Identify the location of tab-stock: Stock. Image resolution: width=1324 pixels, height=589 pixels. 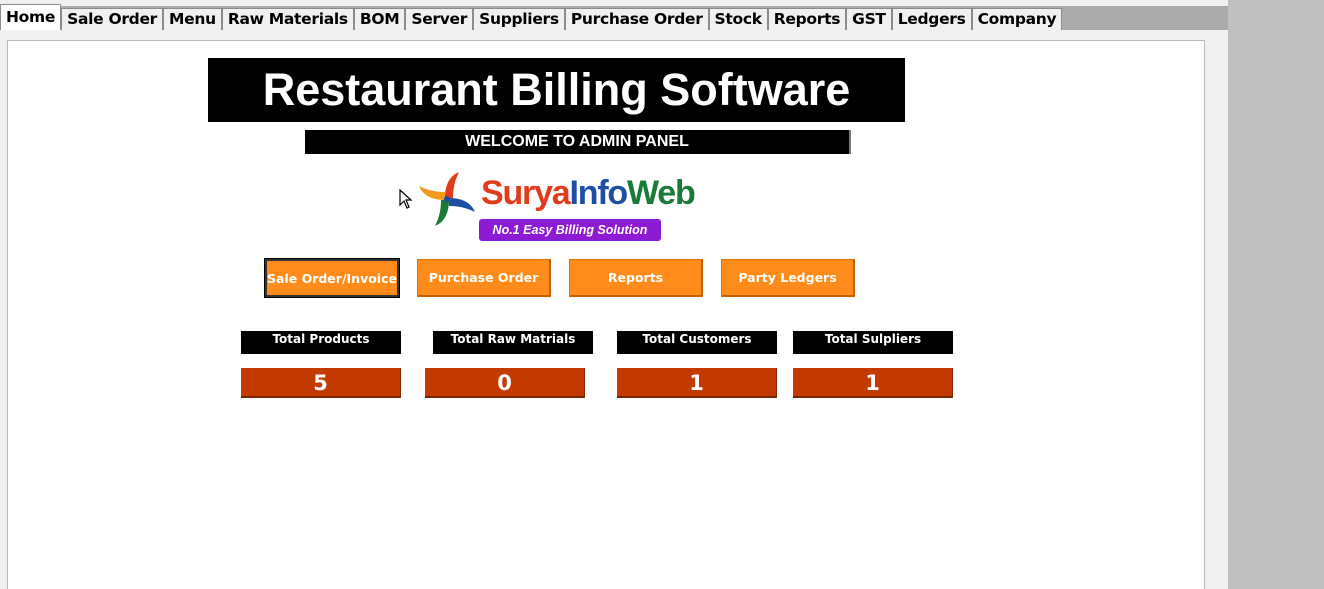
(738, 19).